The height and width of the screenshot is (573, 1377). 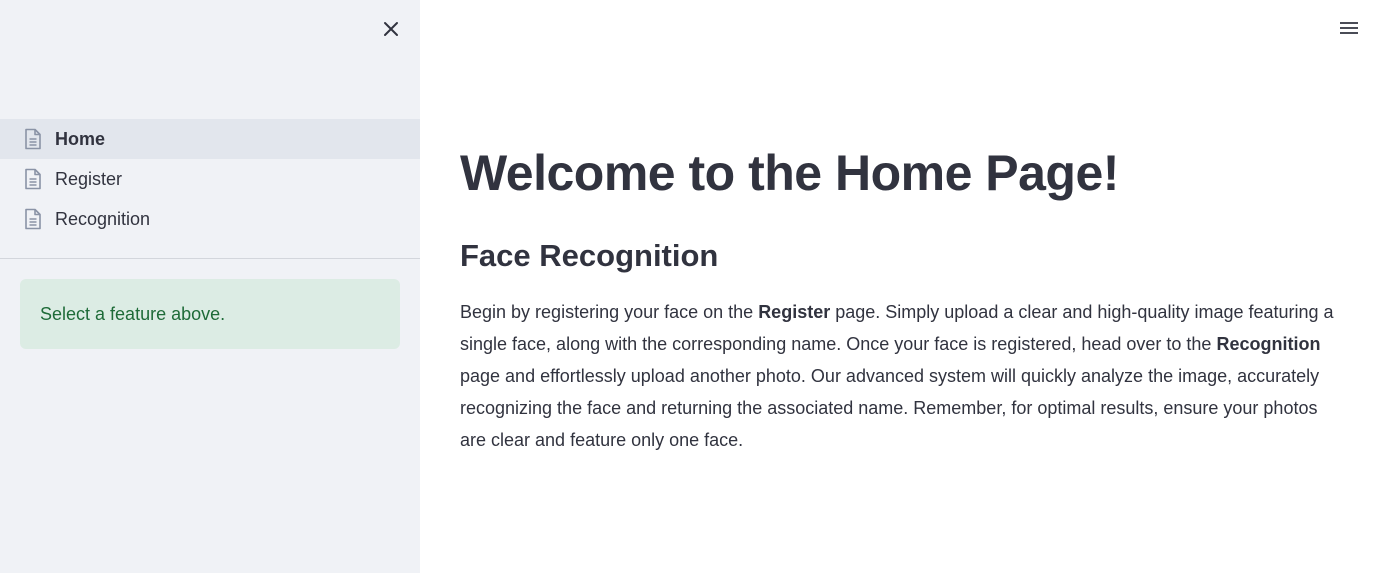 I want to click on alert-text: Select a feature above., so click(x=133, y=313).